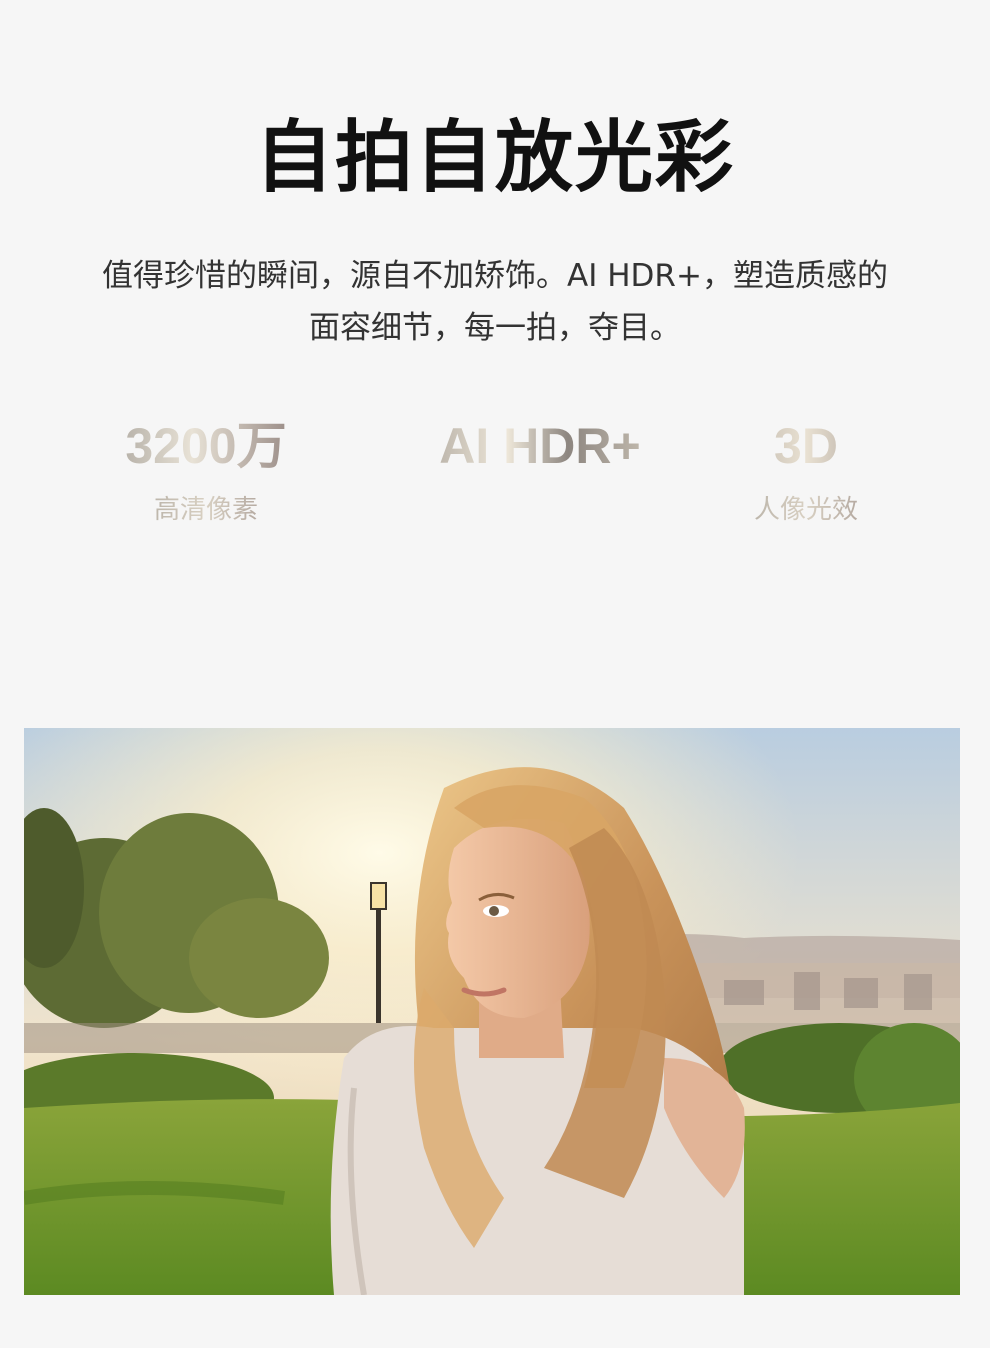  I want to click on stat-megapixels: 3200万 高清像素, so click(206, 471).